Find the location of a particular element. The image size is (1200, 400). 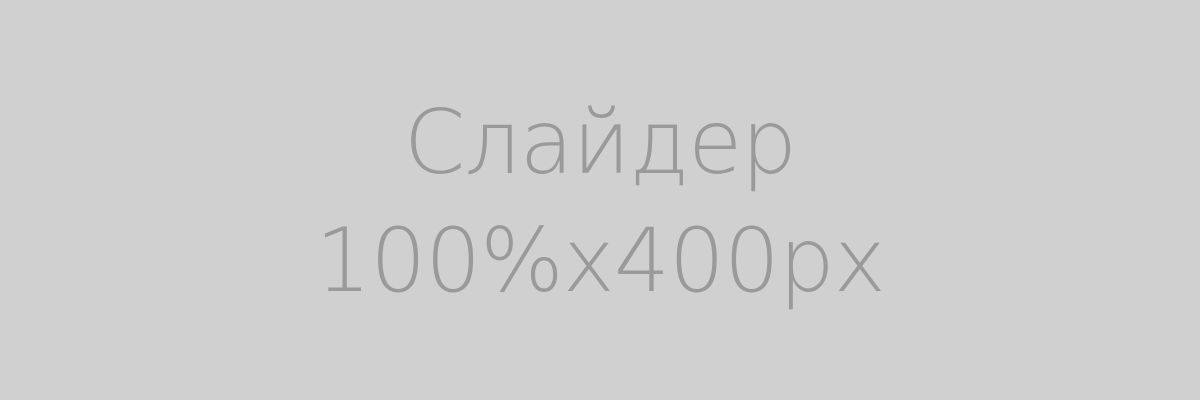

slider-title: Слайдер is located at coordinates (600, 142).